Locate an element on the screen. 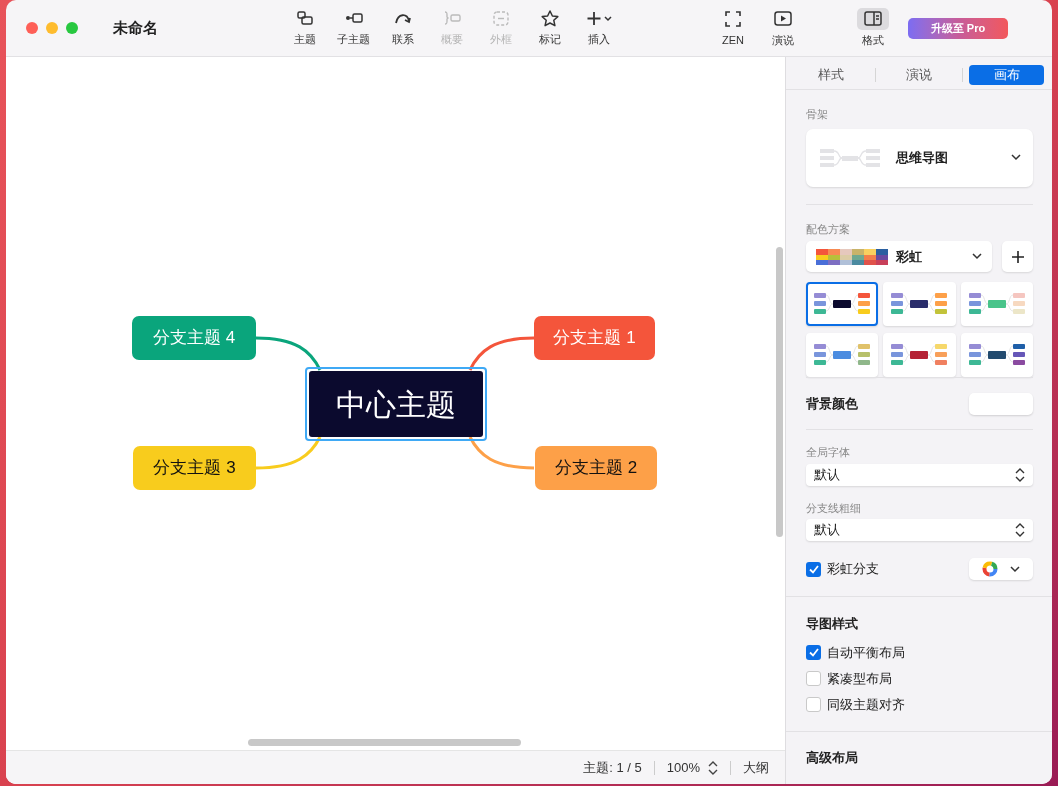  background-color-swatch is located at coordinates (1001, 404).